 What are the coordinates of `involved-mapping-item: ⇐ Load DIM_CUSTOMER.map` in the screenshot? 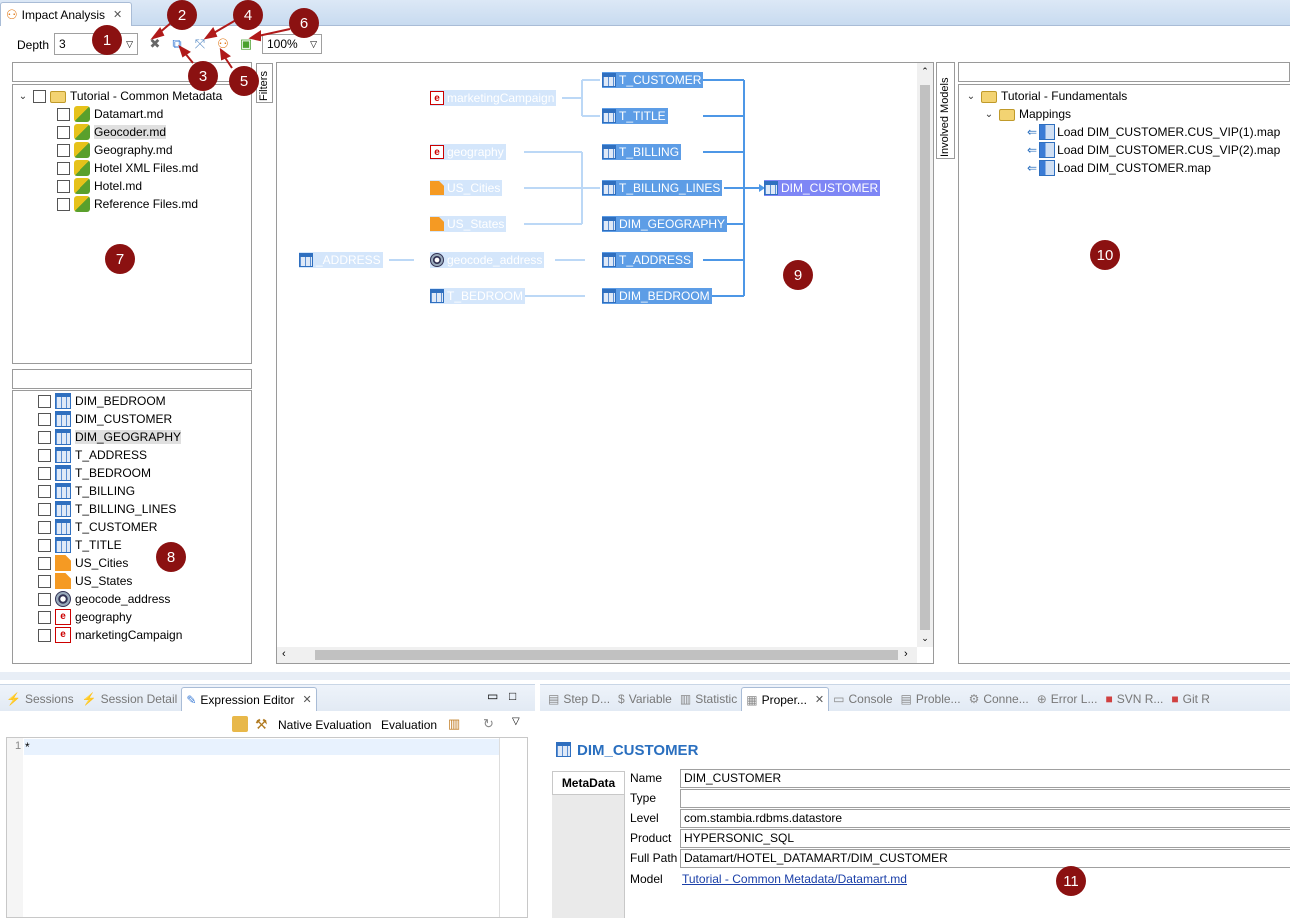 It's located at (1158, 168).